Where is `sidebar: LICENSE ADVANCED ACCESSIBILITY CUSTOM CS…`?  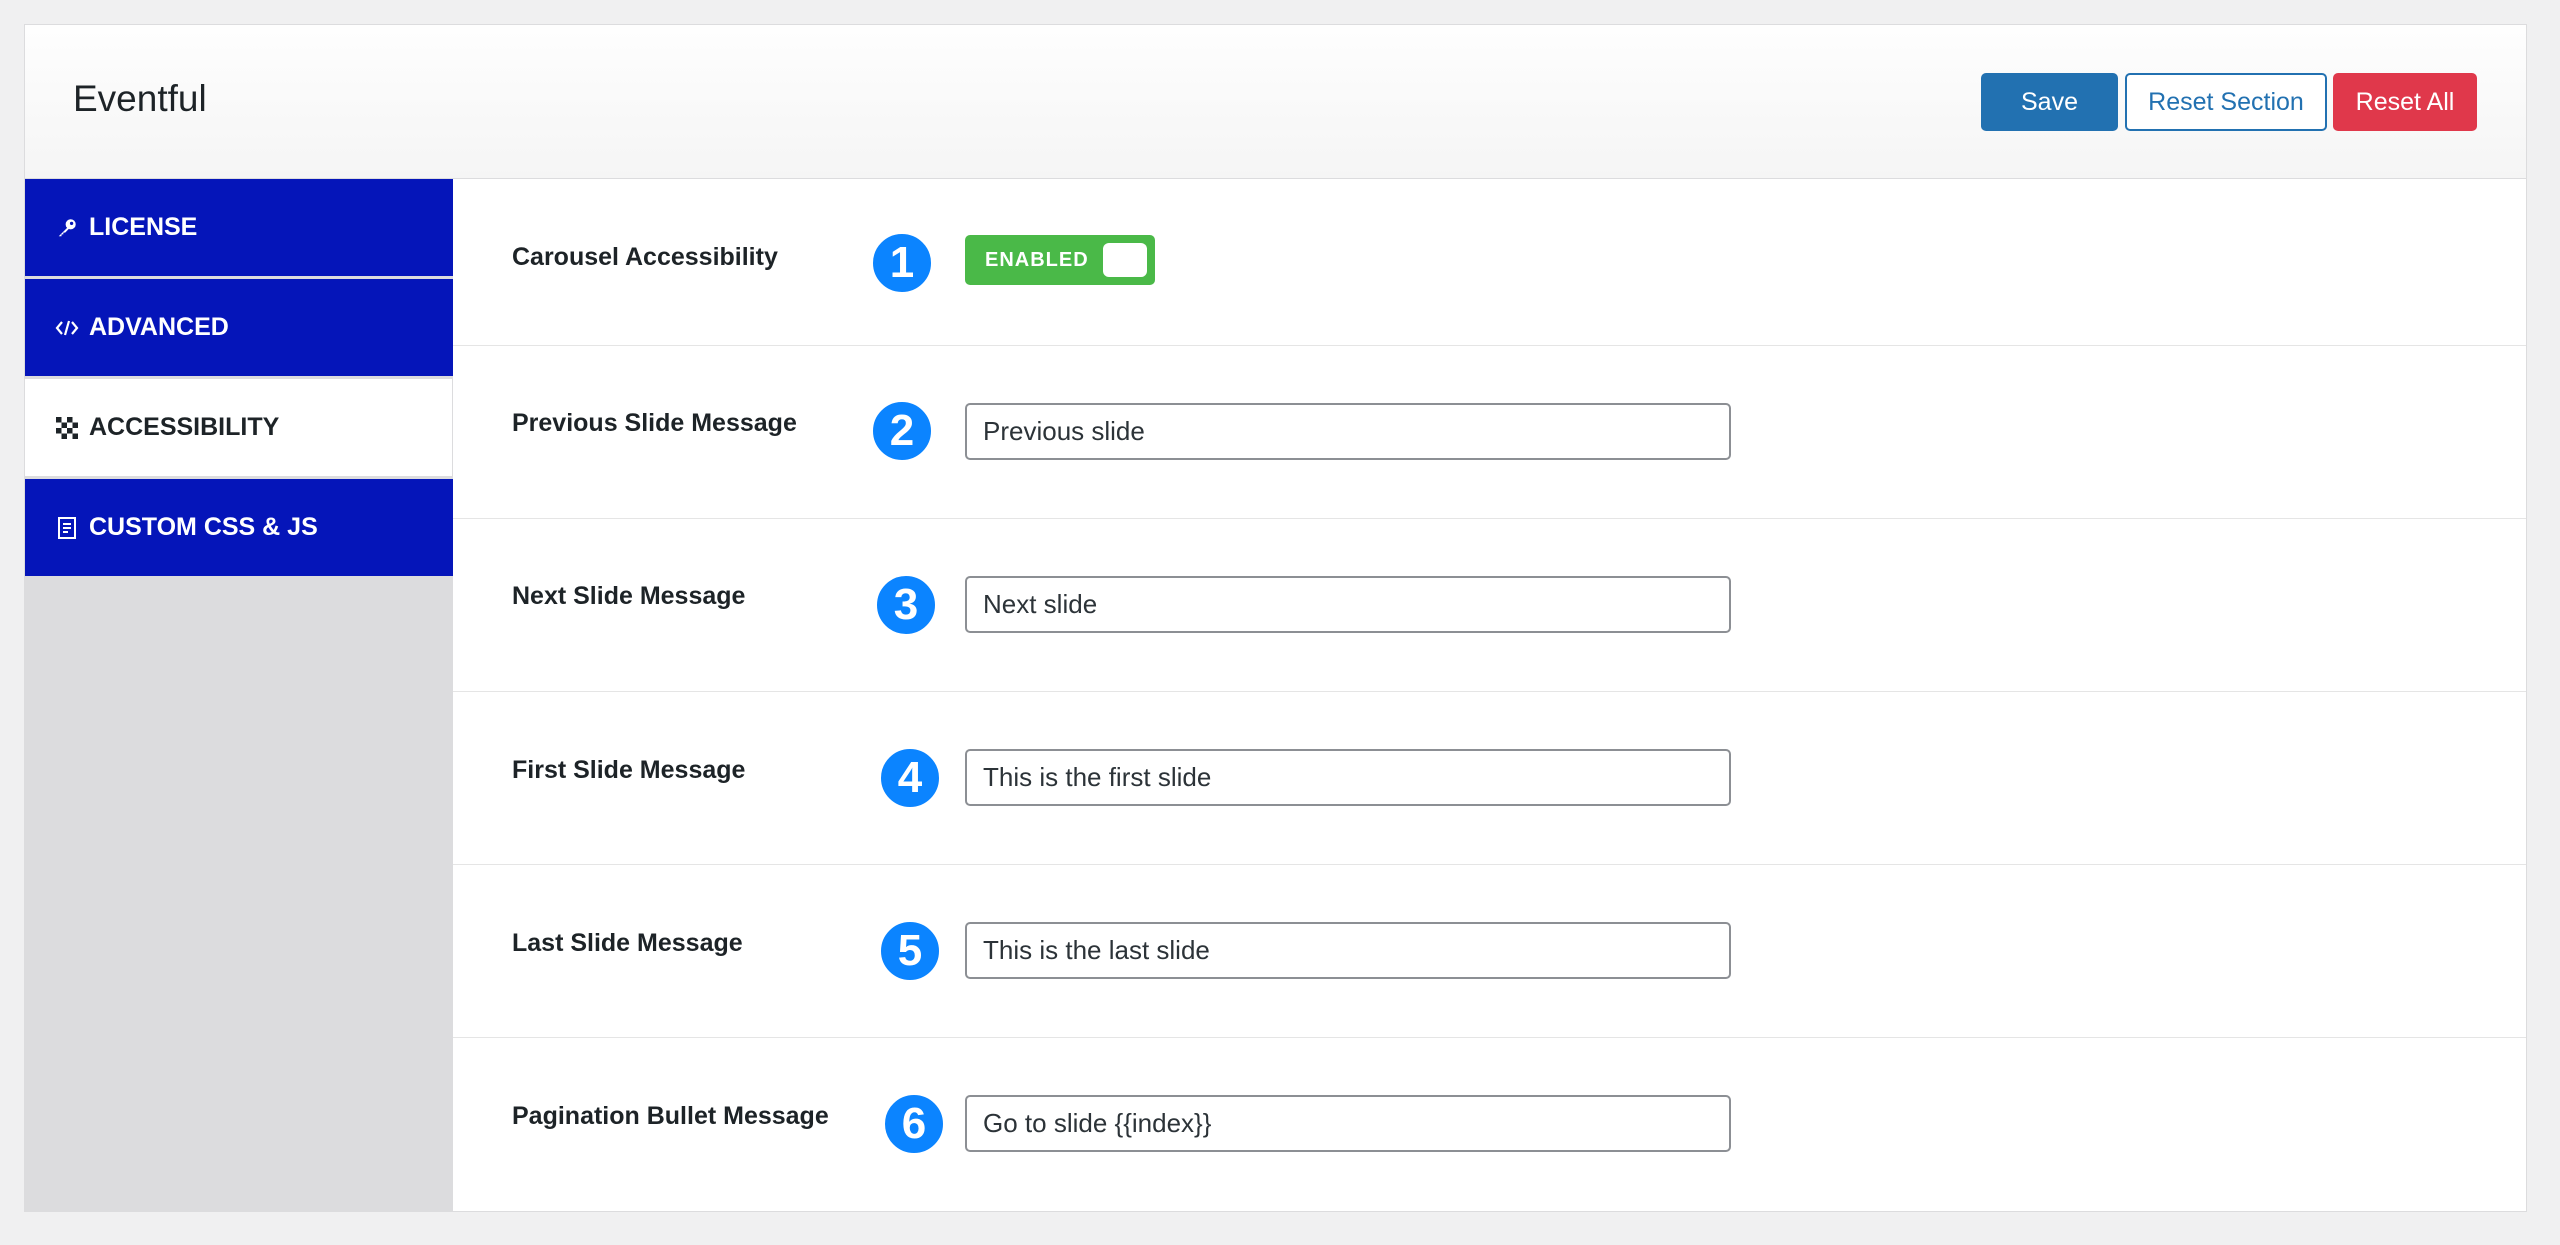 sidebar: LICENSE ADVANCED ACCESSIBILITY CUSTOM CS… is located at coordinates (239, 695).